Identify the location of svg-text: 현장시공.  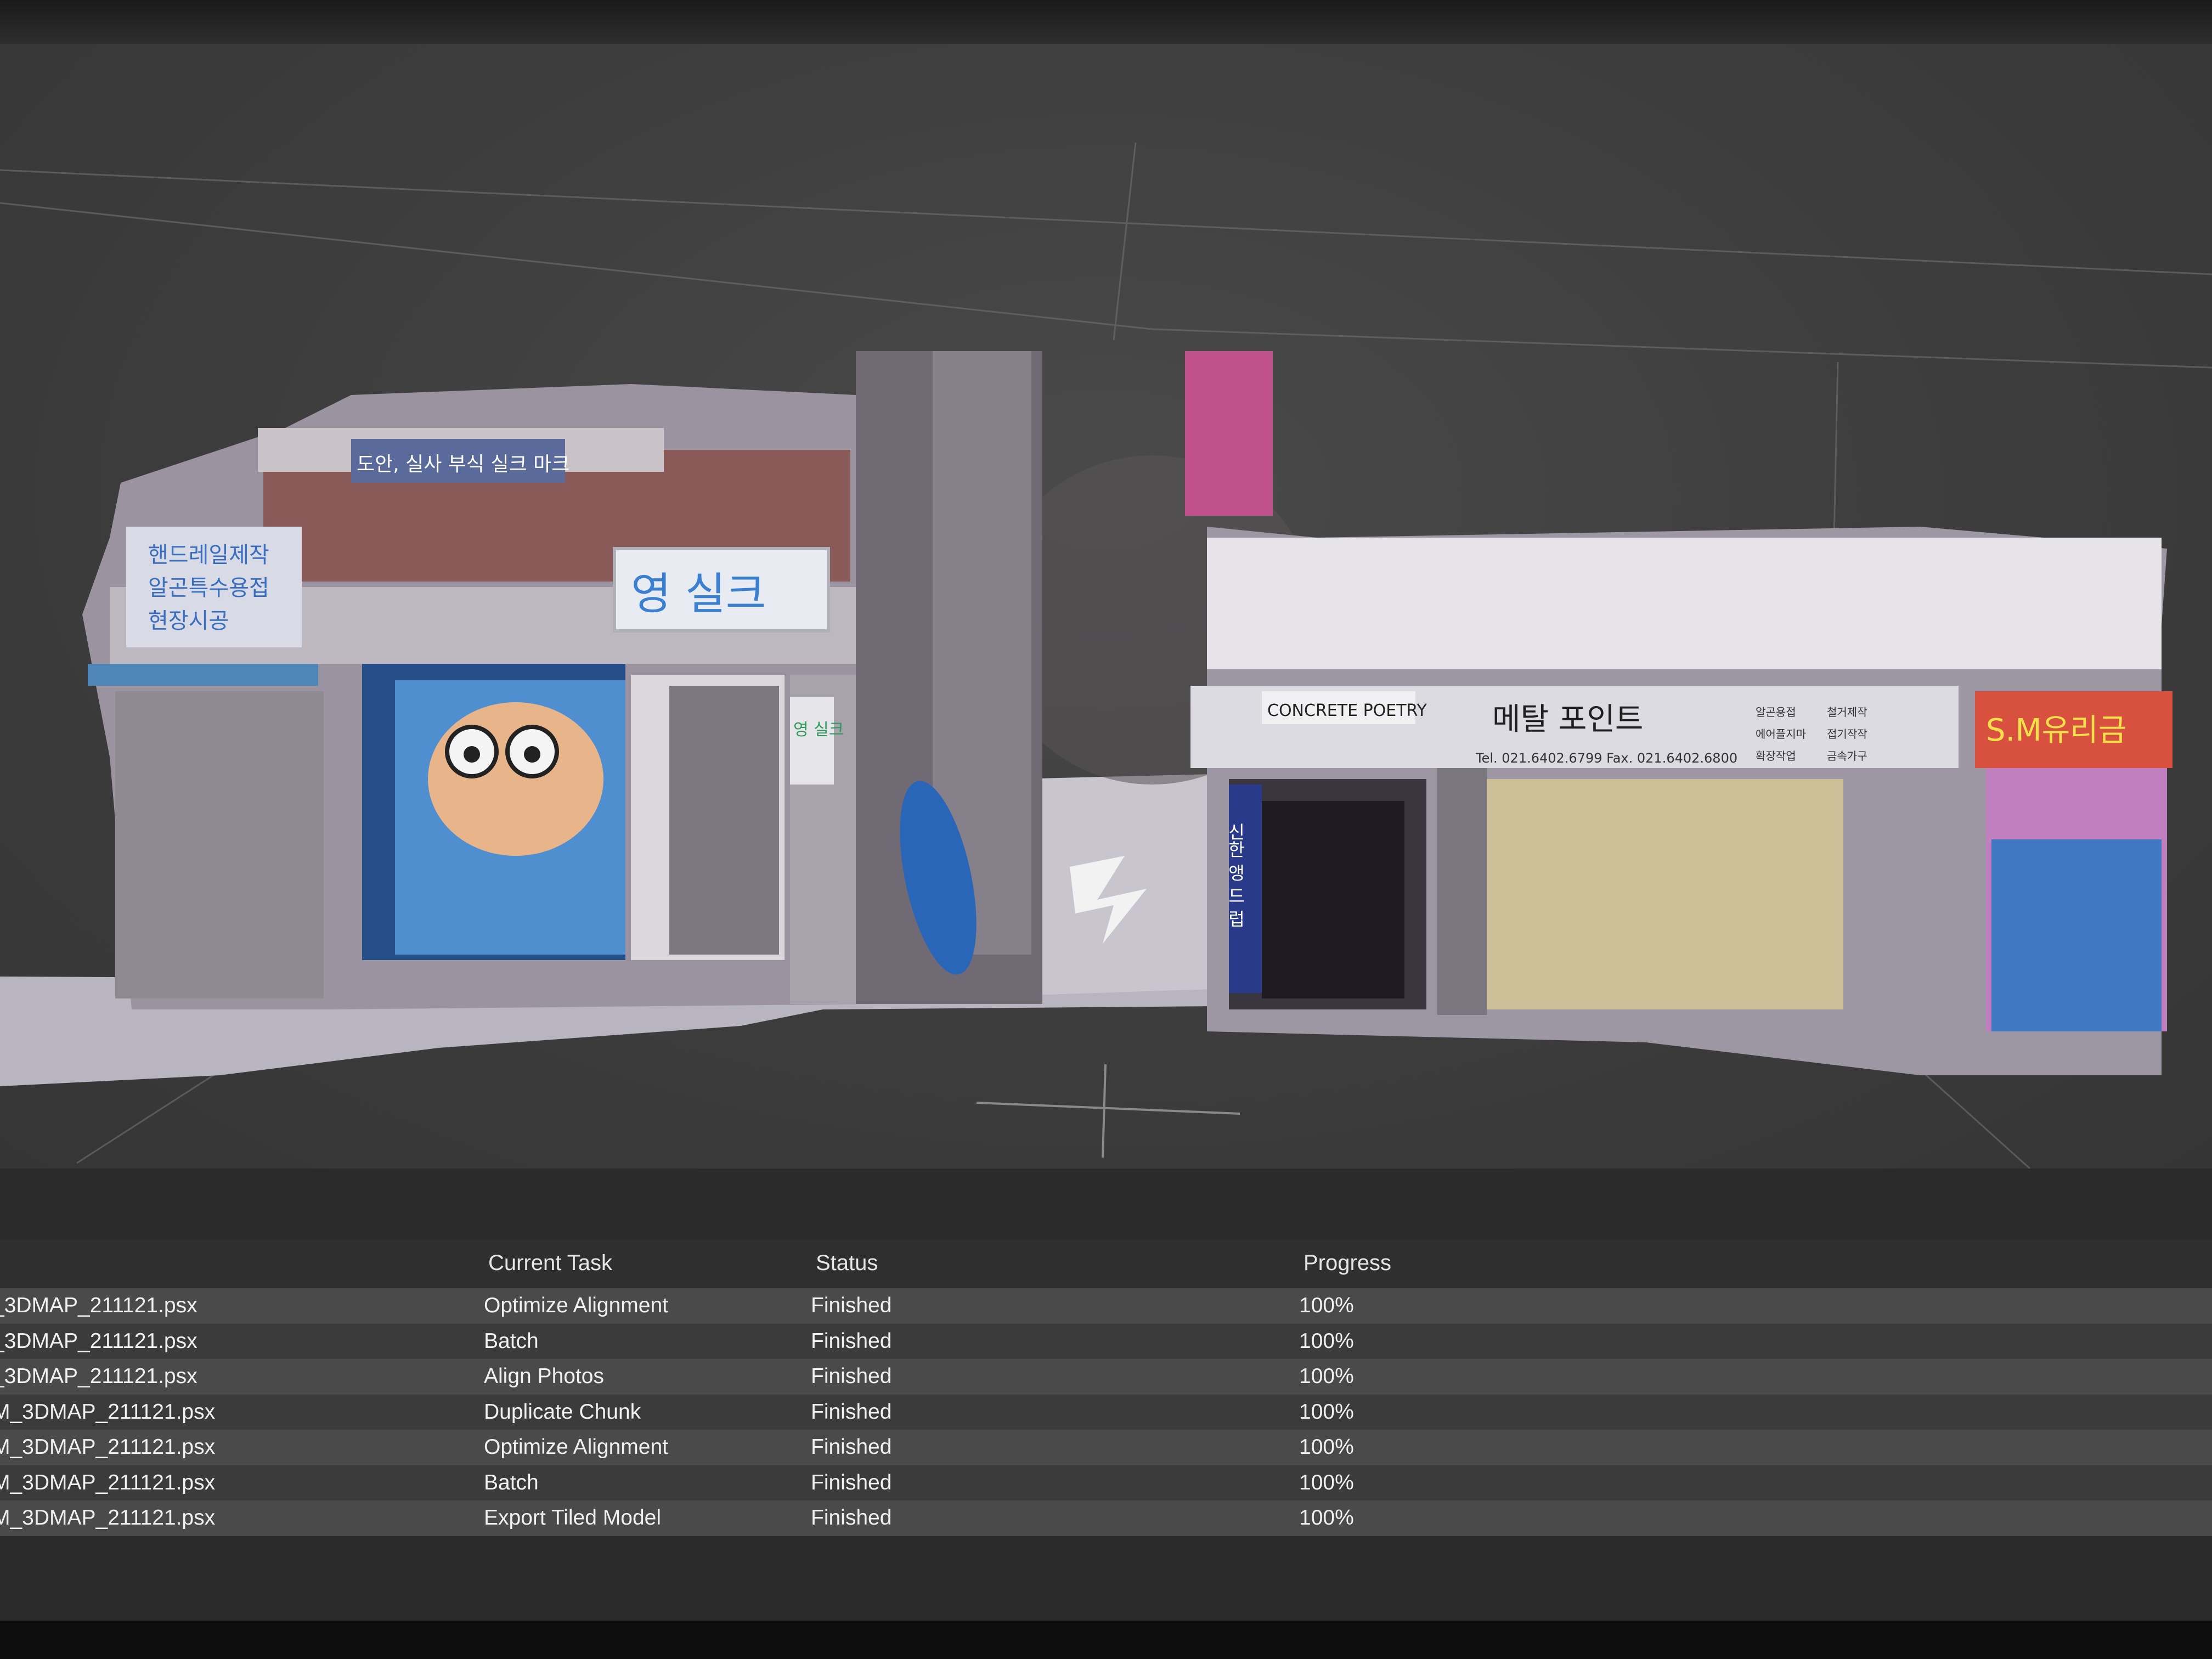
(189, 621).